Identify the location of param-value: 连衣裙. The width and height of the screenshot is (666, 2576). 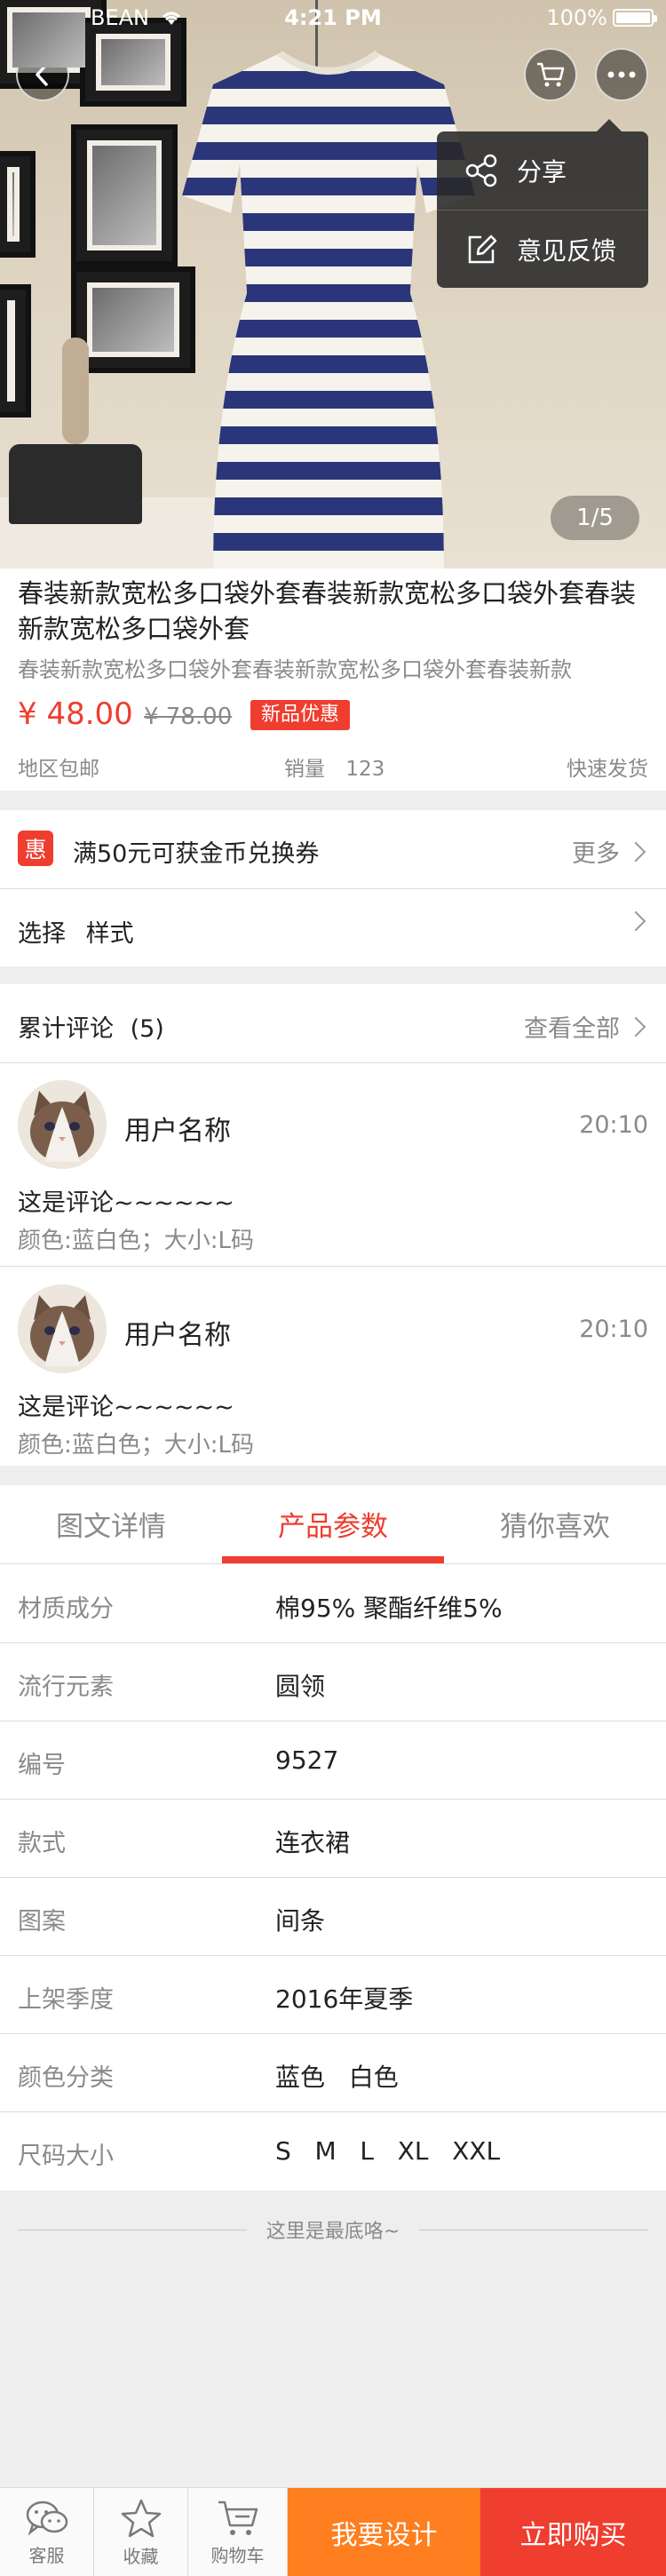
(313, 1842).